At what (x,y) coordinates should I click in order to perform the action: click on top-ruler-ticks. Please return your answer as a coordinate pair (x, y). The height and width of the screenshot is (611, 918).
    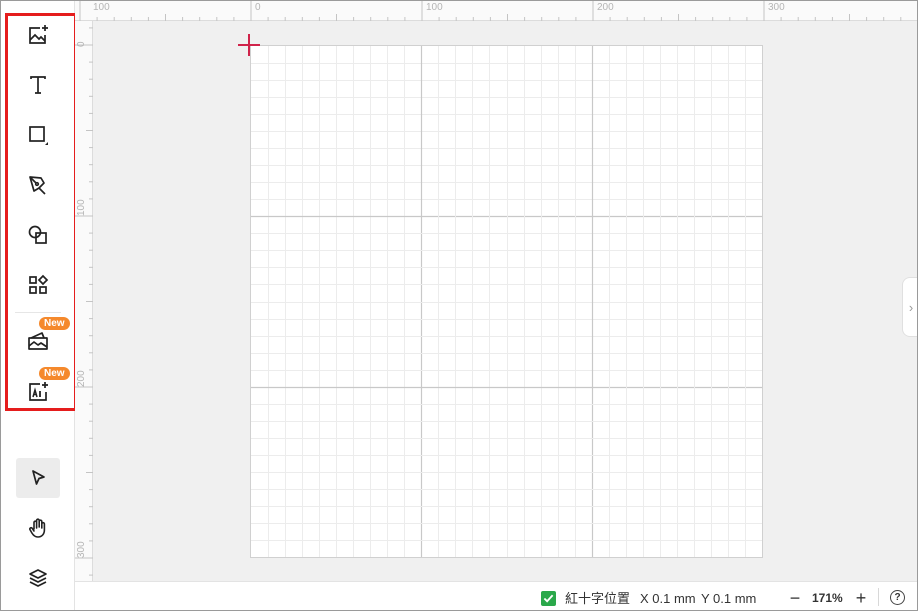
    Looking at the image, I should click on (490, 11).